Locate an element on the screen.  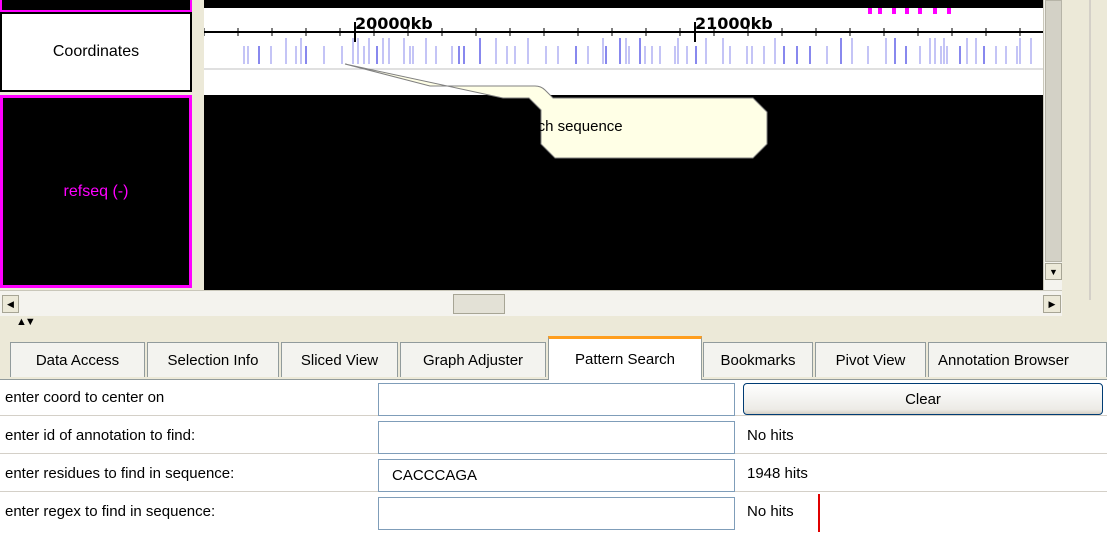
tab-selection-info: Selection Info is located at coordinates (213, 359).